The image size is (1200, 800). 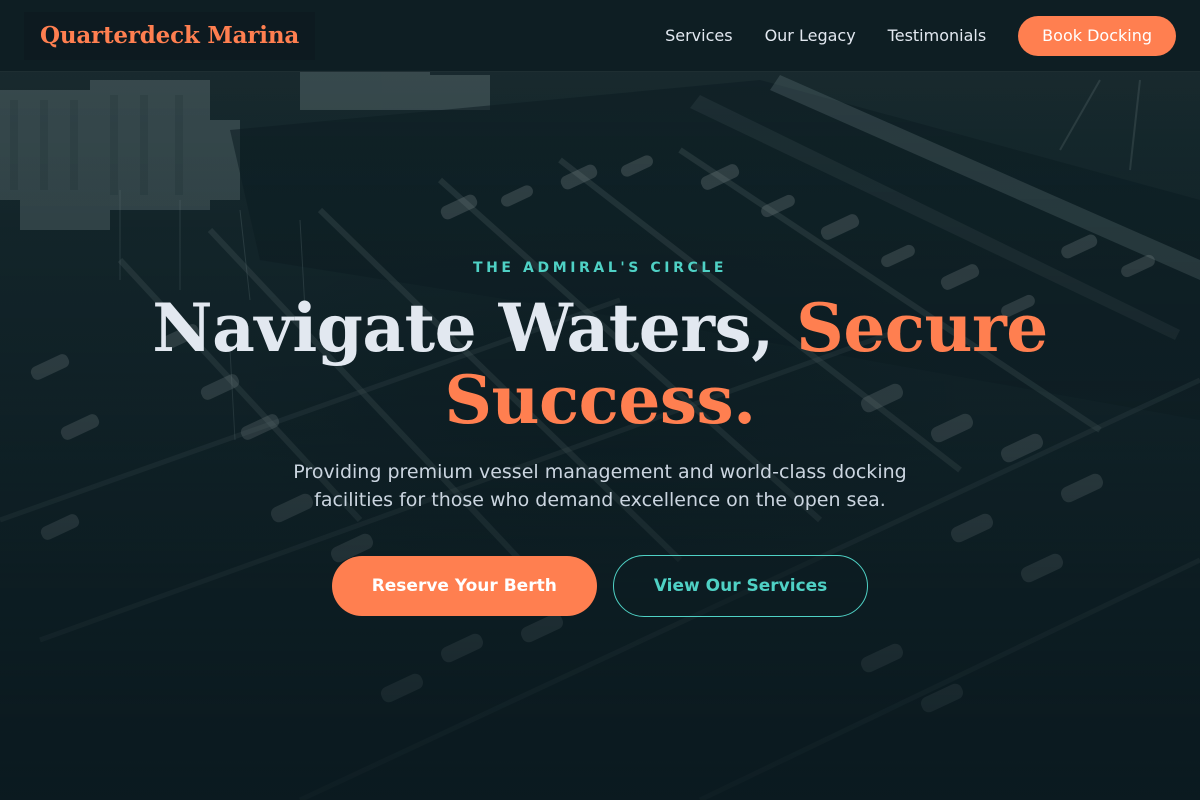 What do you see at coordinates (810, 35) in the screenshot?
I see `nav-link-our-legacy: Our Legacy` at bounding box center [810, 35].